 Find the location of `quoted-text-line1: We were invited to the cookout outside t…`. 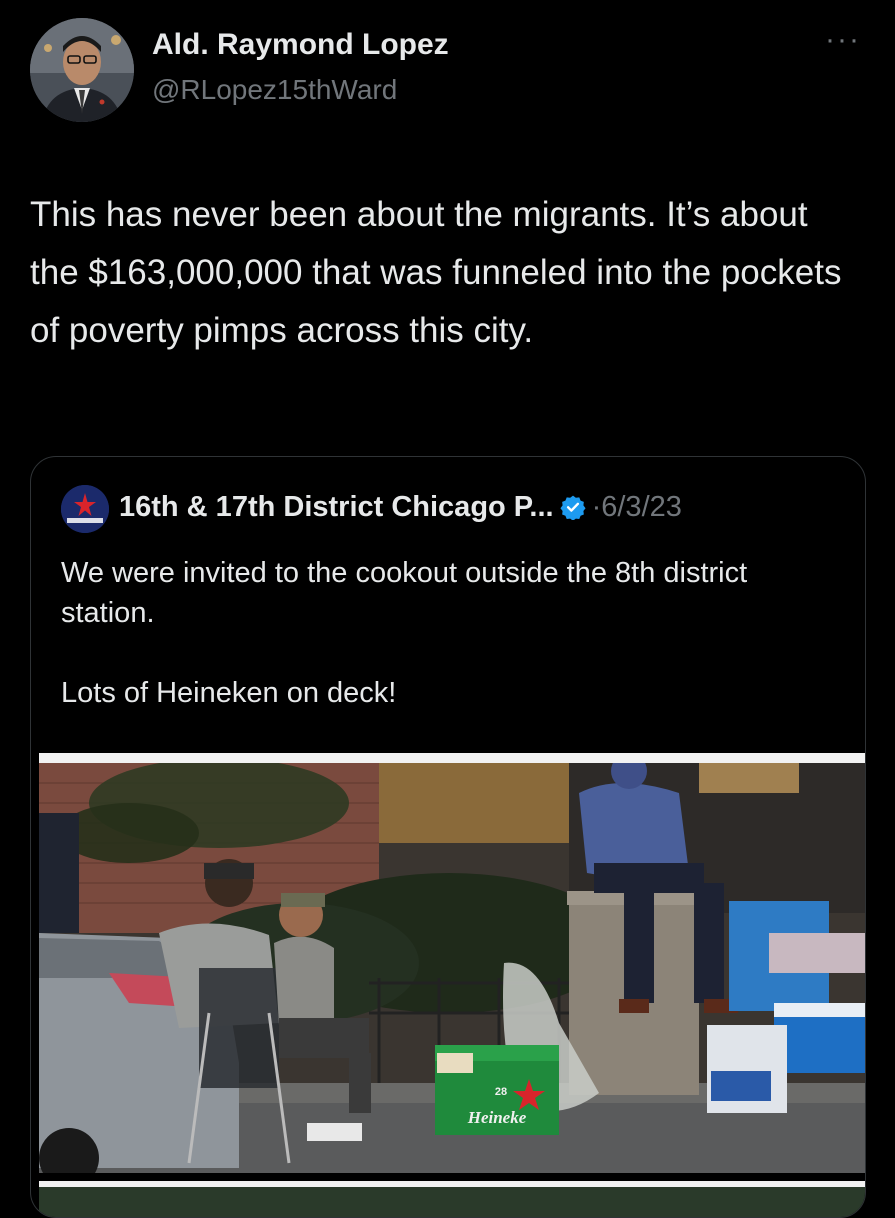

quoted-text-line1: We were invited to the cookout outside t… is located at coordinates (404, 593).